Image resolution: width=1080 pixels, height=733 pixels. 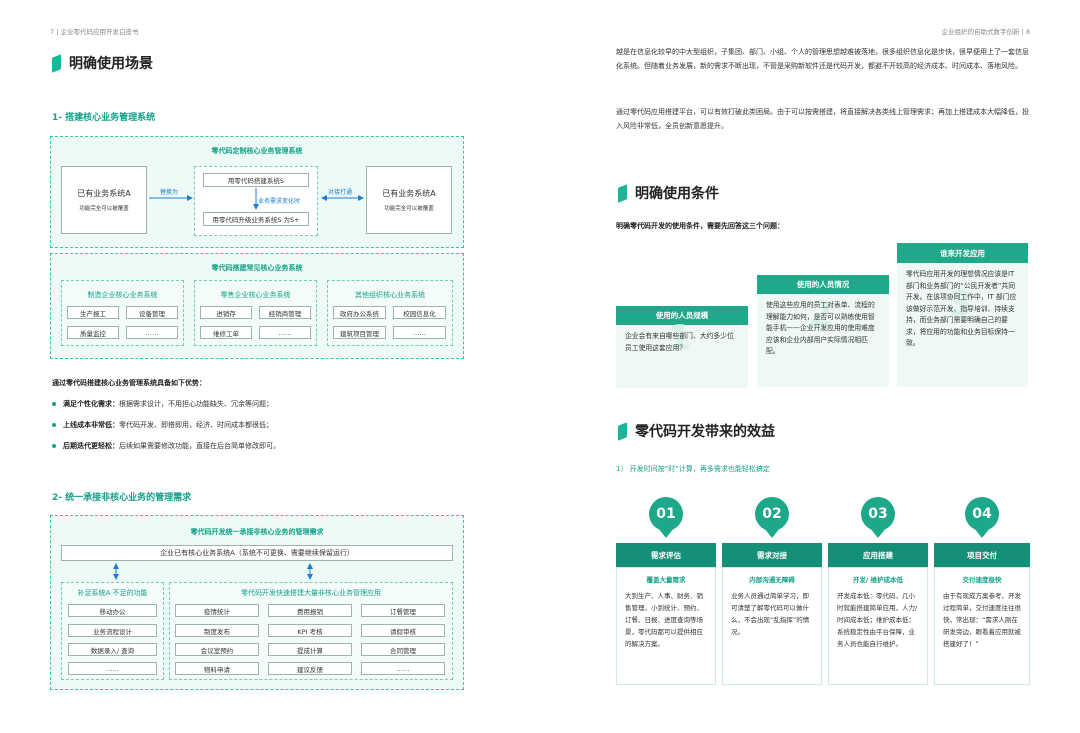 I want to click on step-number-02: 02, so click(x=772, y=514).